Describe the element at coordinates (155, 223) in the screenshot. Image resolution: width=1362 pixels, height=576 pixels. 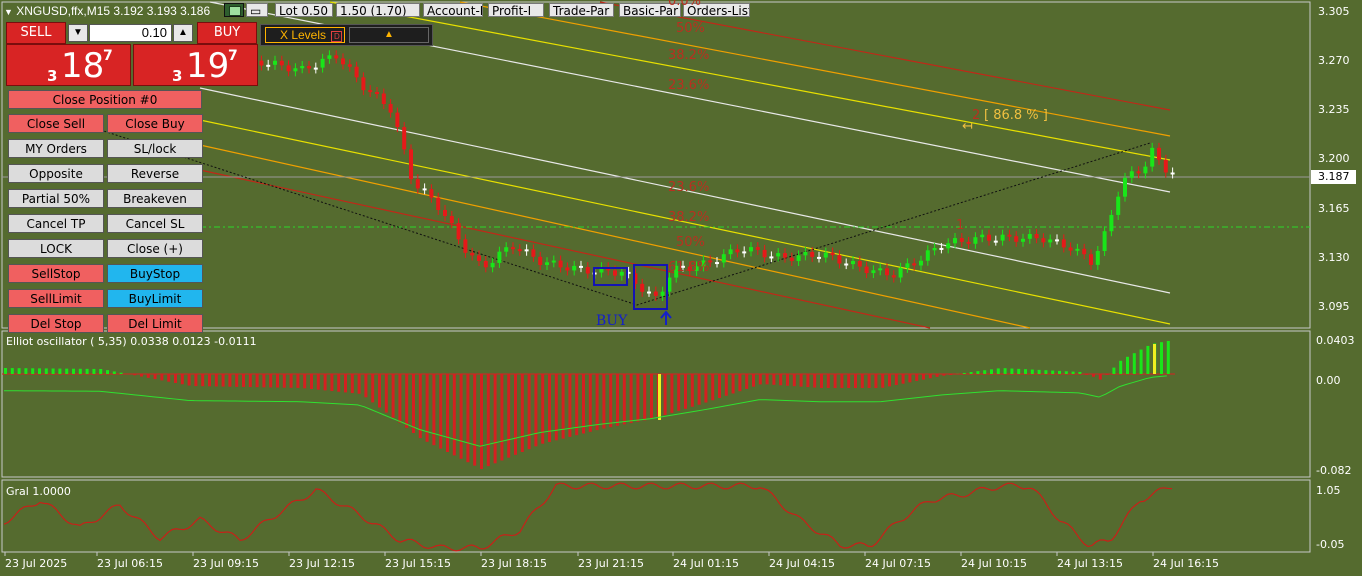
I see `cancel-sl-button: Cancel SL` at that location.